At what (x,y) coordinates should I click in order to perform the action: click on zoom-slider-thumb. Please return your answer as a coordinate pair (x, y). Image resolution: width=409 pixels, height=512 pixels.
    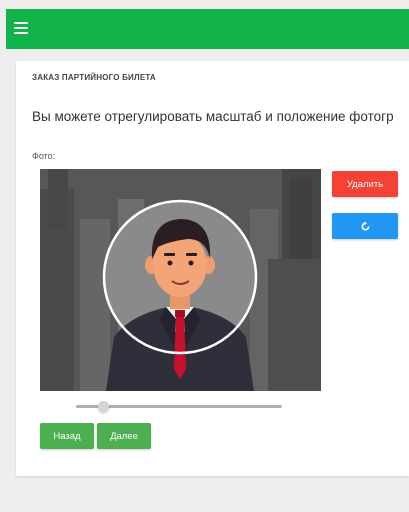
    Looking at the image, I should click on (103, 406).